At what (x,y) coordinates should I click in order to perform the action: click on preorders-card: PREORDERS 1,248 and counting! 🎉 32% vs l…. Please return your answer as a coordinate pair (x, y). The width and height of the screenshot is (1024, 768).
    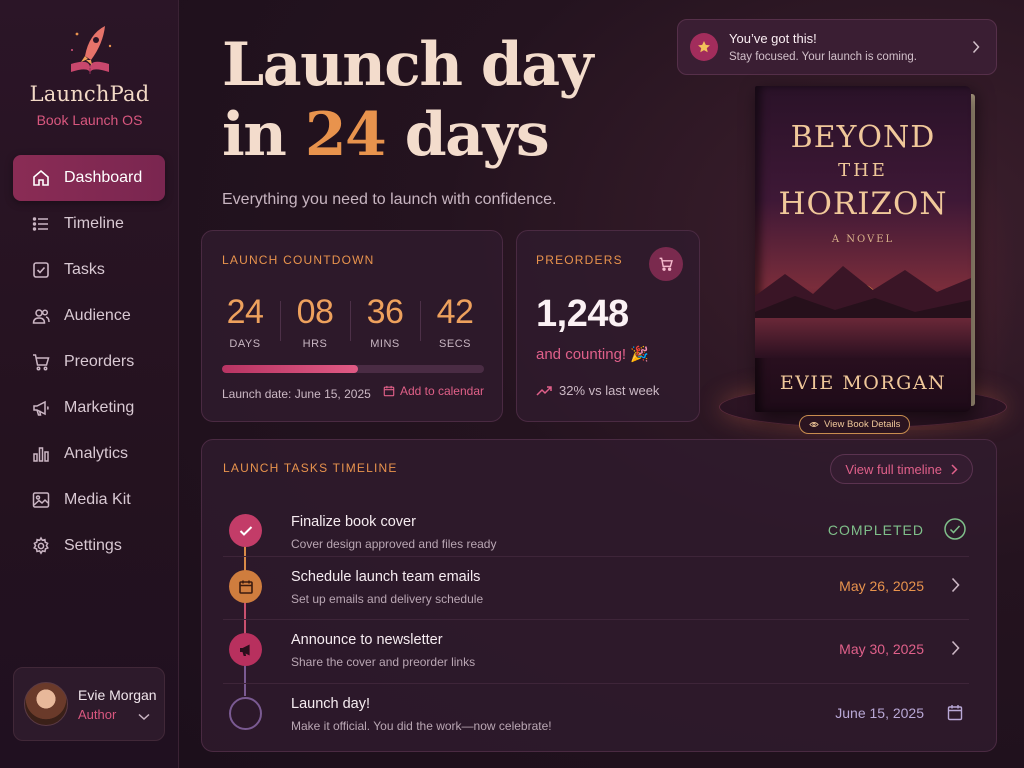
    Looking at the image, I should click on (608, 326).